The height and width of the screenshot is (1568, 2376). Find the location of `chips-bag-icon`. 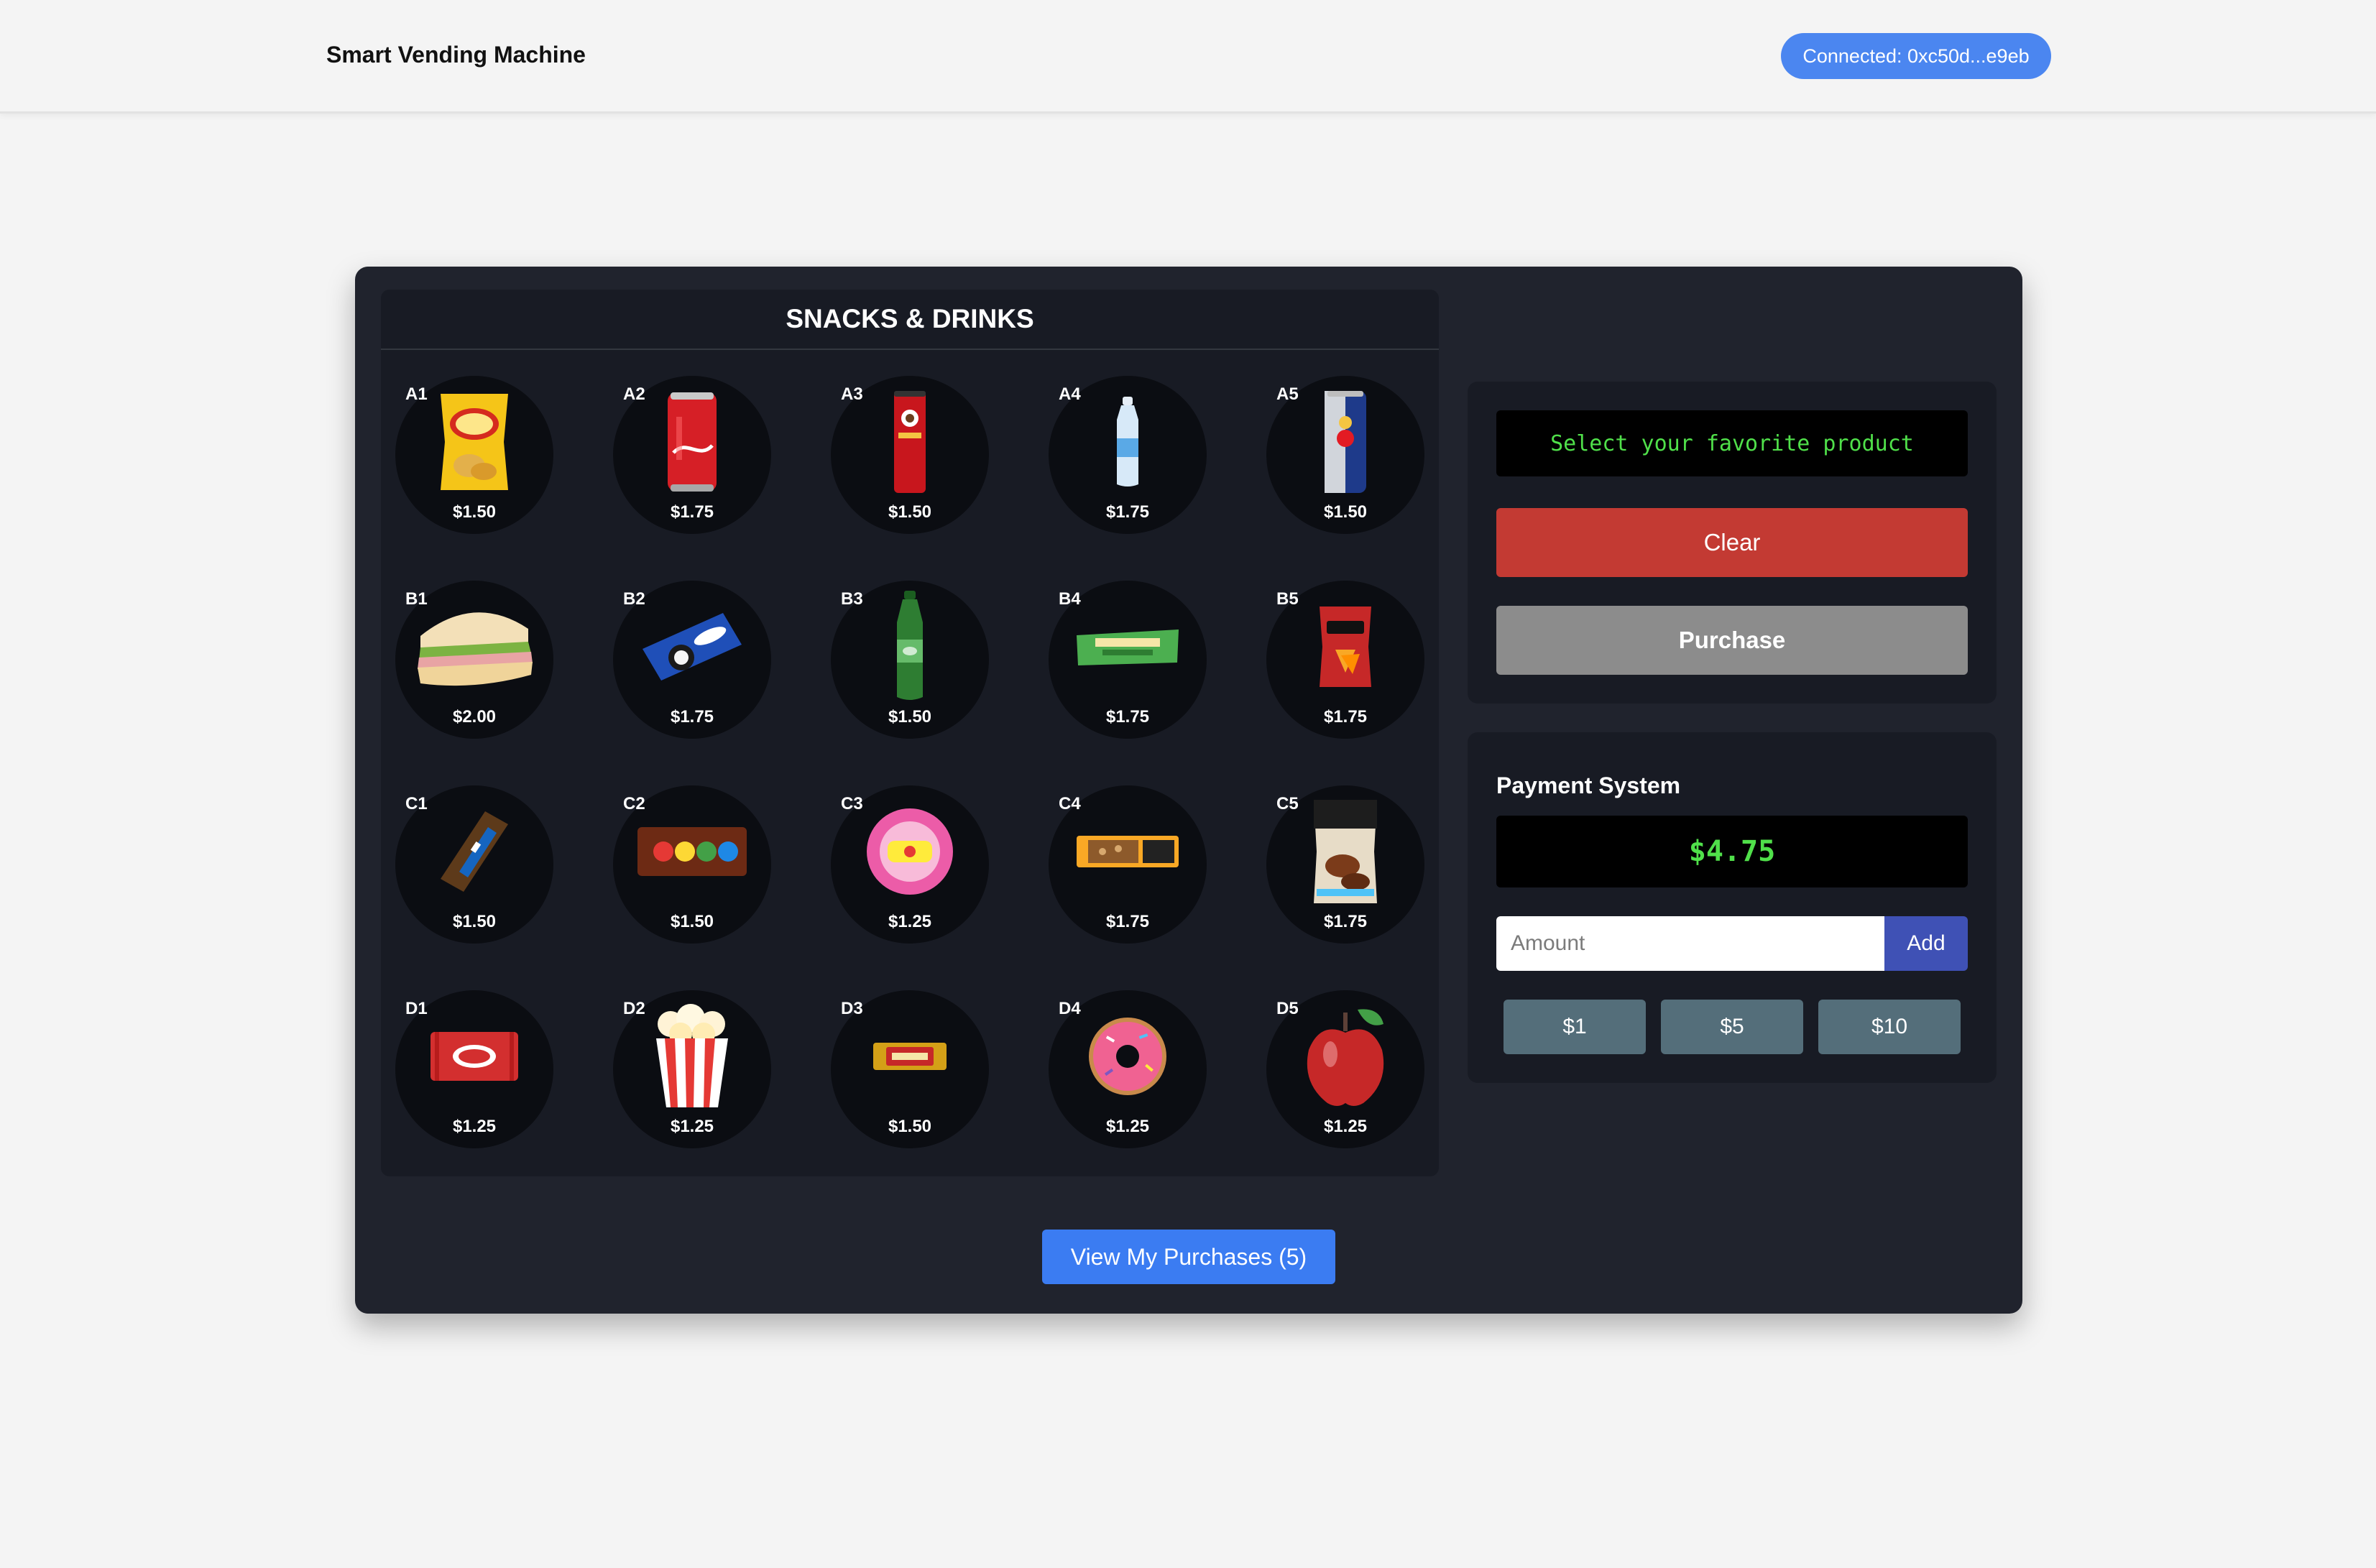

chips-bag-icon is located at coordinates (474, 442).